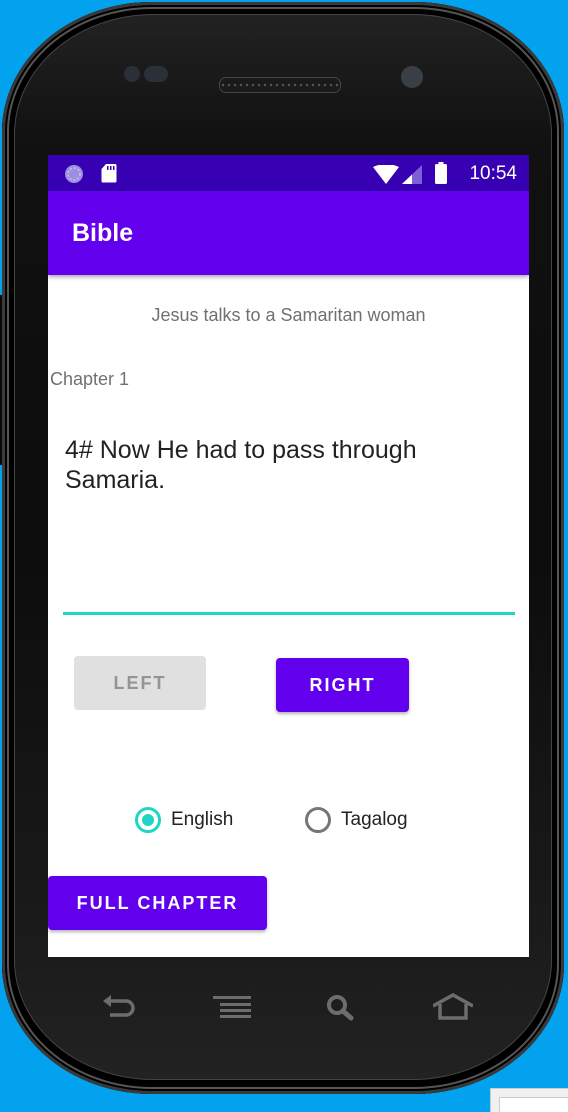 The image size is (568, 1112). What do you see at coordinates (241, 465) in the screenshot?
I see `verse-text: 4# Now He had to pass through Samaria.` at bounding box center [241, 465].